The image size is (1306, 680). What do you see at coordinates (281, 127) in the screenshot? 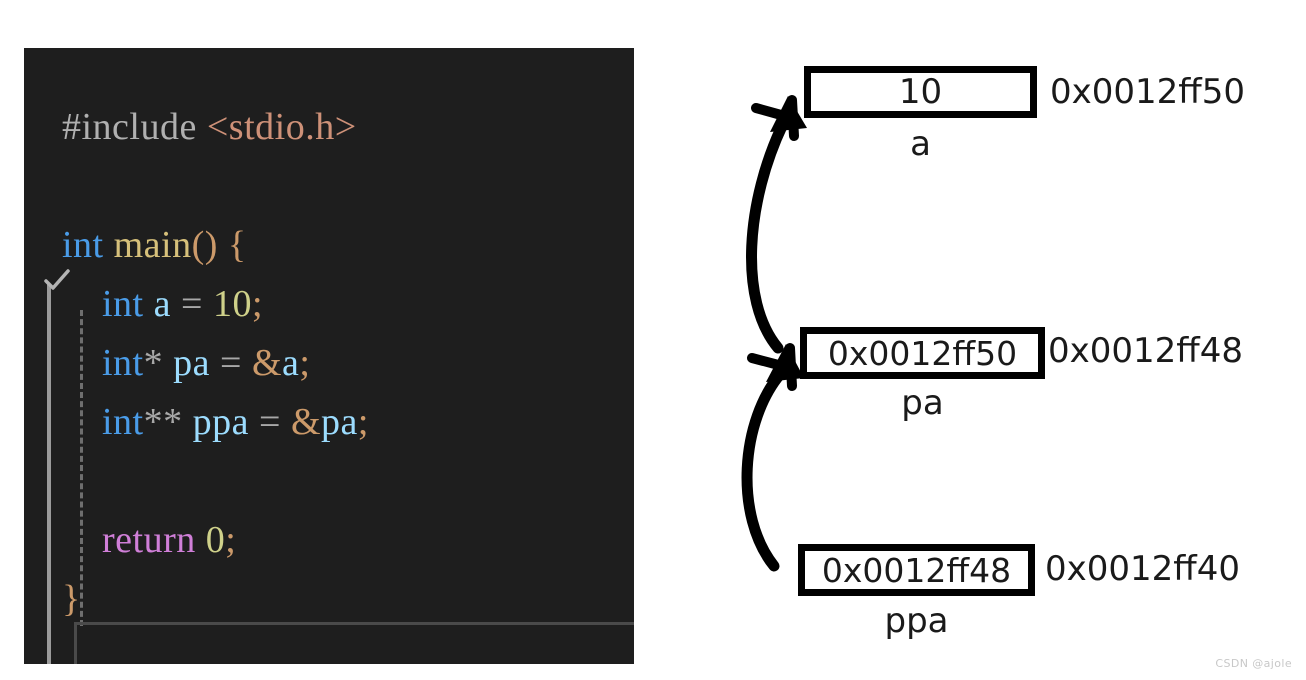
I see `code-token: <stdio.h>` at bounding box center [281, 127].